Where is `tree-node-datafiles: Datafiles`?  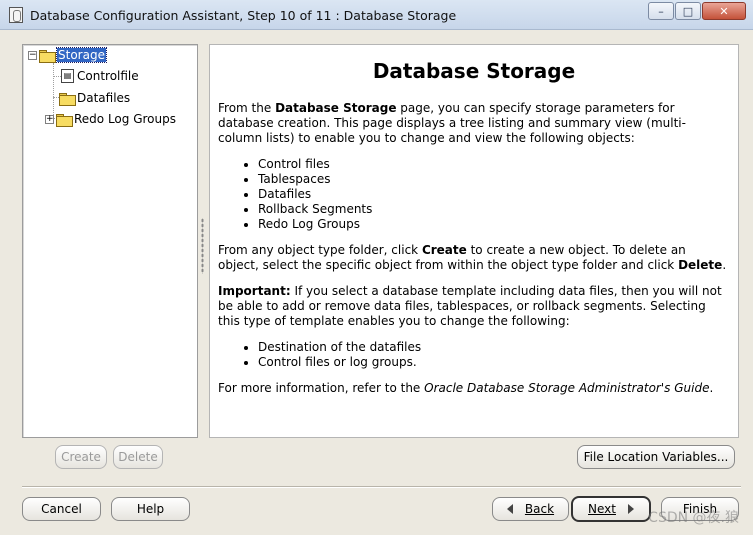 tree-node-datafiles: Datafiles is located at coordinates (95, 98).